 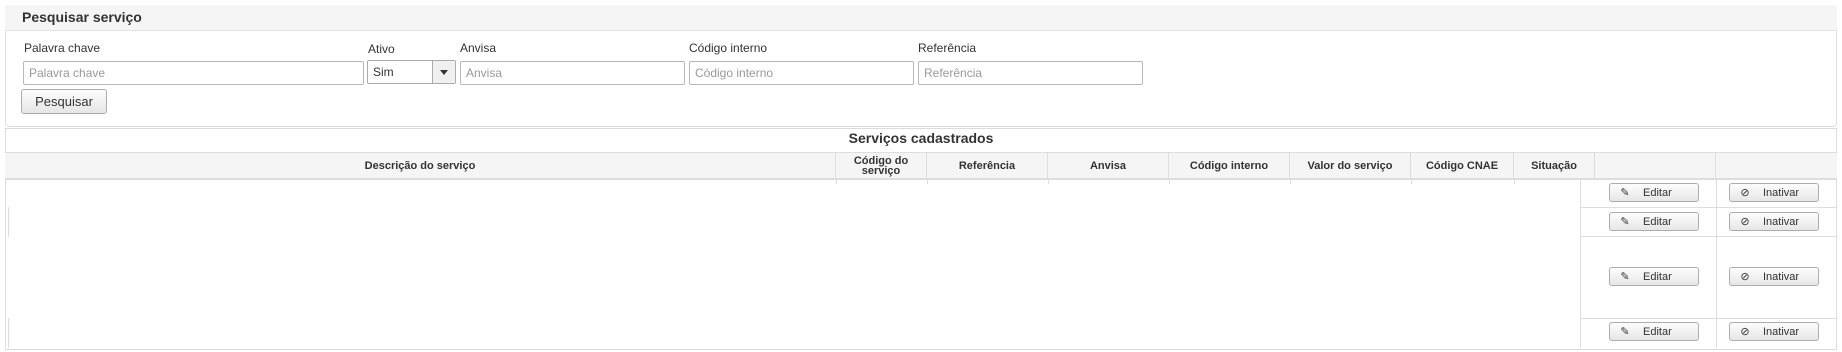 What do you see at coordinates (728, 48) in the screenshot?
I see `internal-code-label: Código interno` at bounding box center [728, 48].